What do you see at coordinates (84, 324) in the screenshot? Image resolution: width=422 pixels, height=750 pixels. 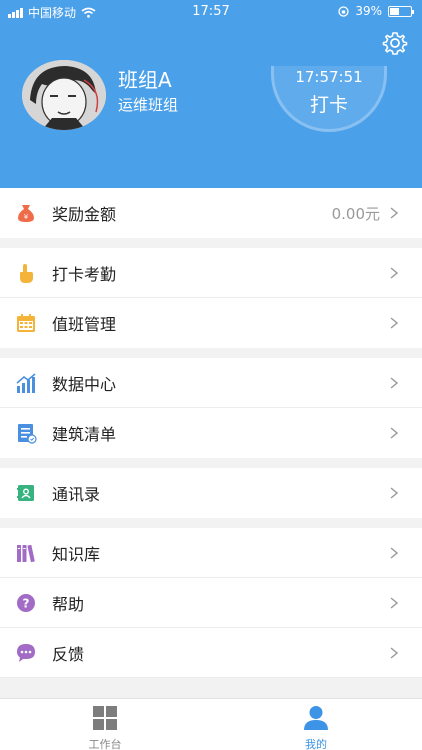 I see `duty-label: 值班管理` at bounding box center [84, 324].